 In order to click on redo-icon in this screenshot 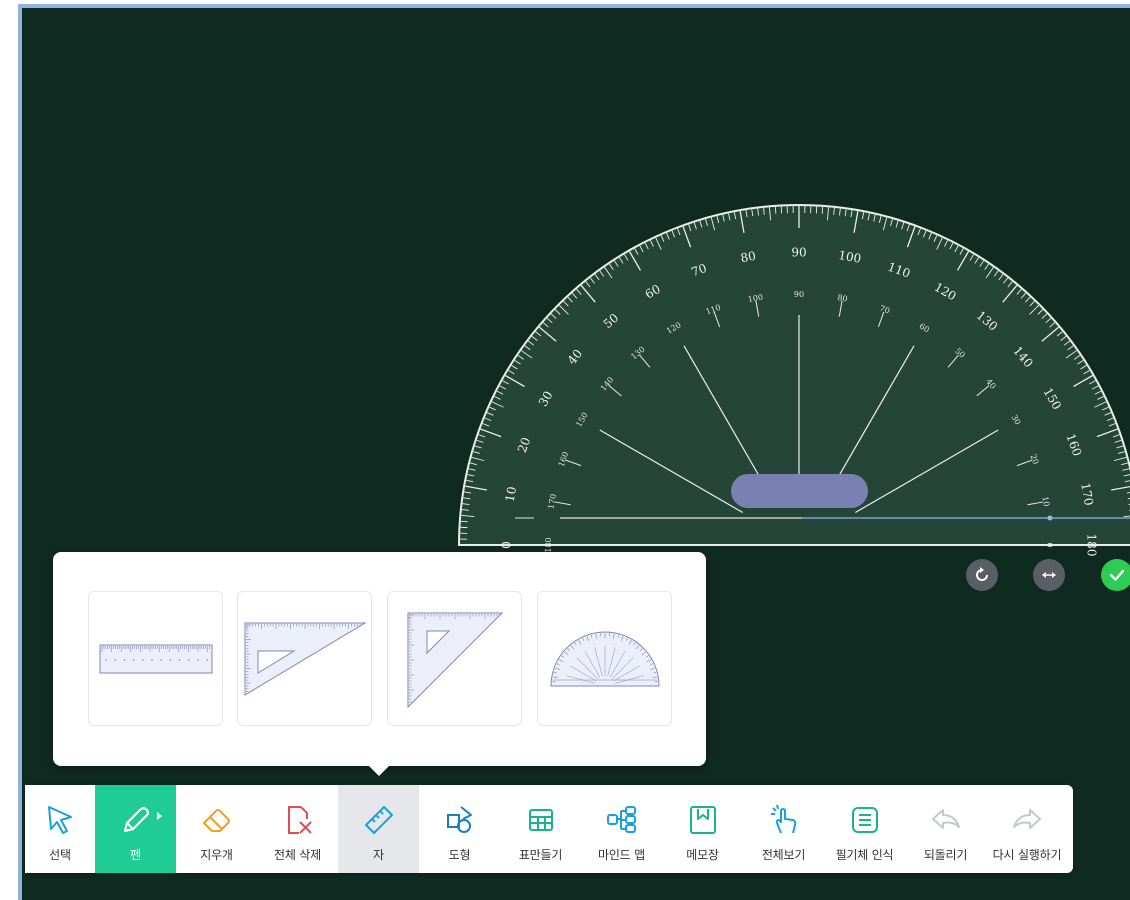, I will do `click(1027, 819)`.